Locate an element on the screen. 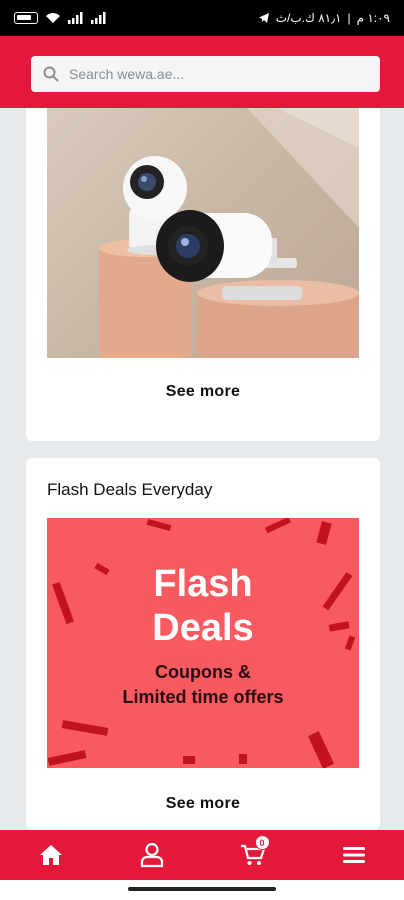 The width and height of the screenshot is (404, 900). status-bar: ١:٠٩ م | ٨١٫١ ك.ب/ث is located at coordinates (202, 18).